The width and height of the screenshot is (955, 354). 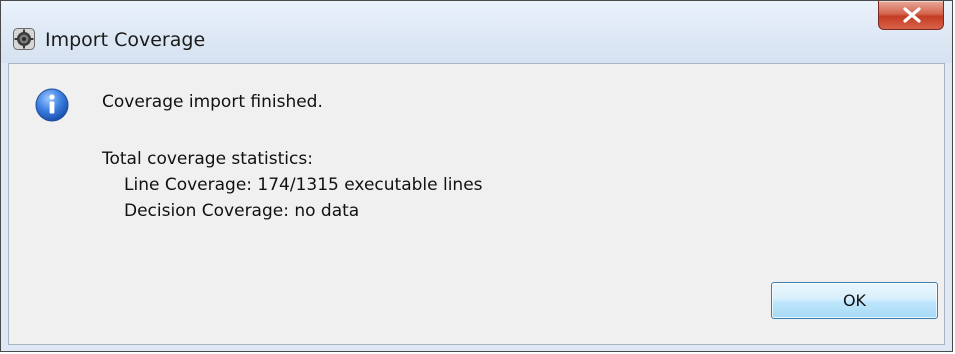 What do you see at coordinates (52, 105) in the screenshot?
I see `info-icon` at bounding box center [52, 105].